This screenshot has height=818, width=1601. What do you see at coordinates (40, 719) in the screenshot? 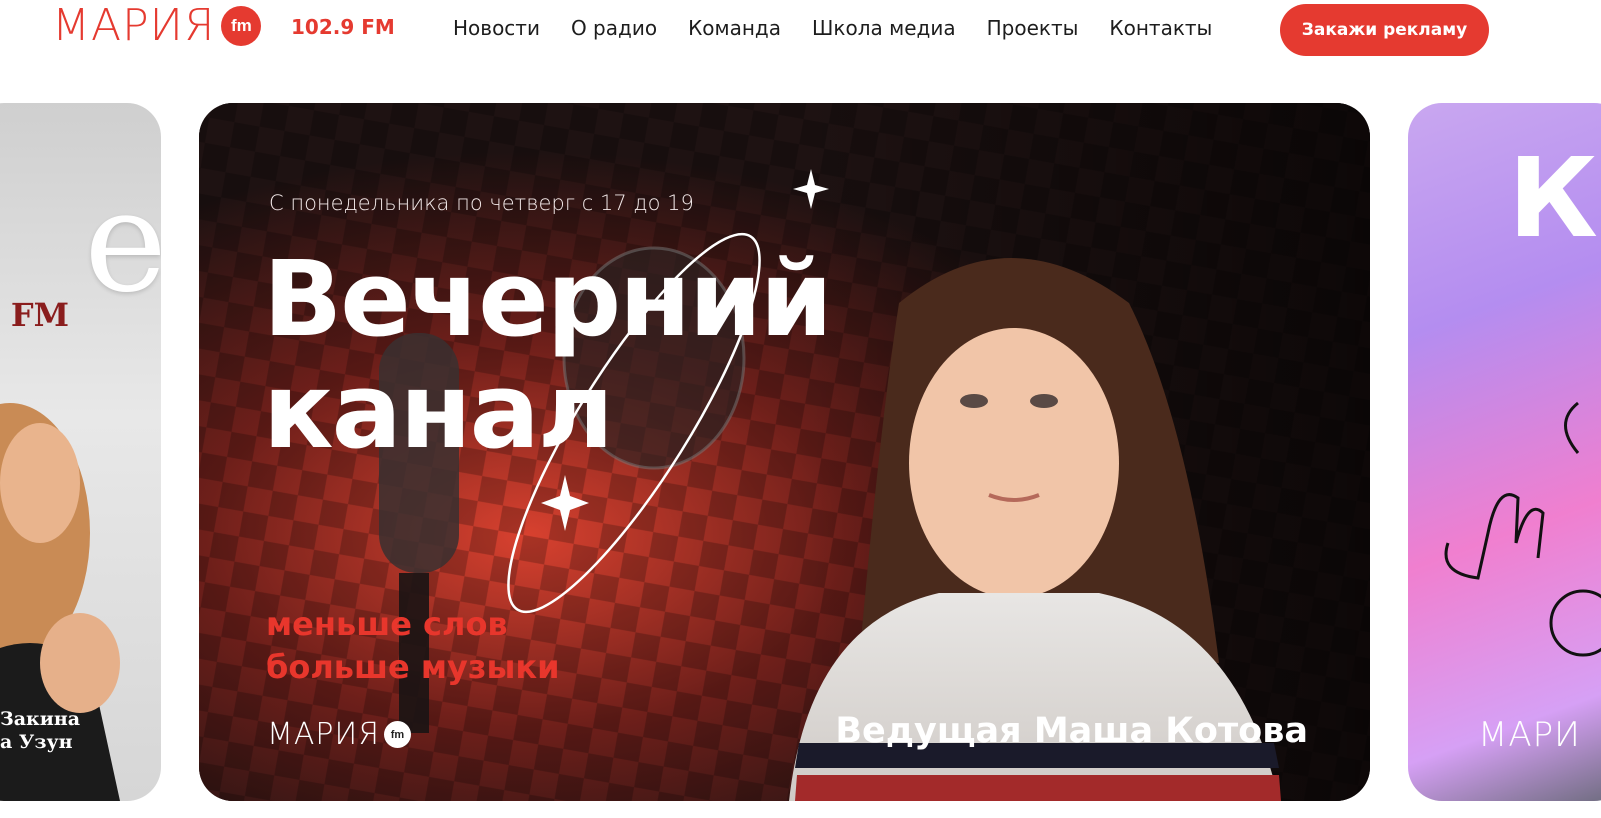
I see `slide-prev-caption-line1: Закина` at bounding box center [40, 719].